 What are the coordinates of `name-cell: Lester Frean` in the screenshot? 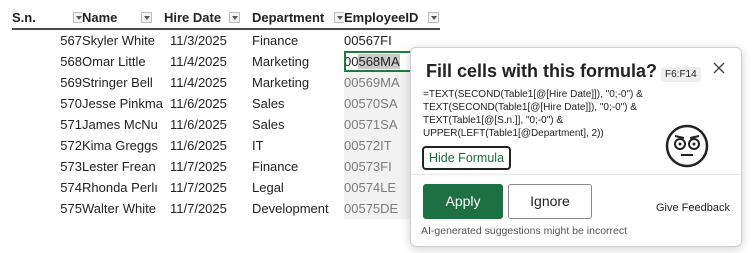 It's located at (123, 166).